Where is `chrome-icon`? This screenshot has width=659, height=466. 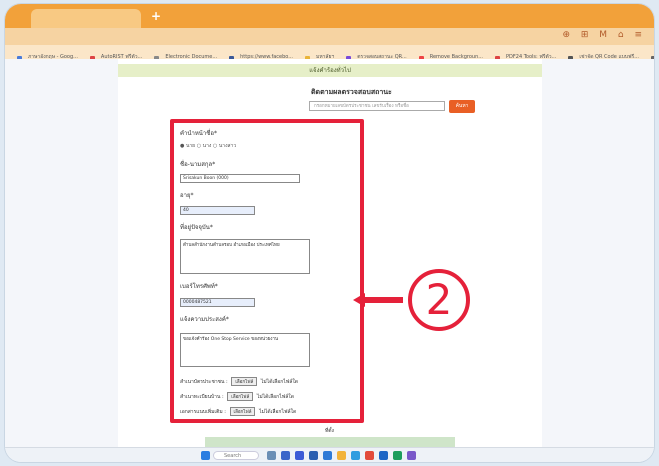 chrome-icon is located at coordinates (369, 455).